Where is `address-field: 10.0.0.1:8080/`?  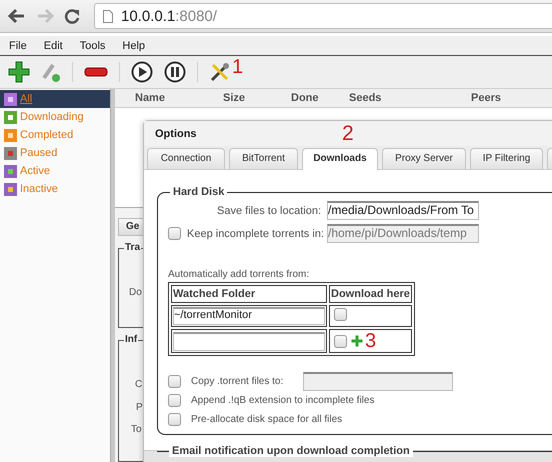
address-field: 10.0.0.1:8080/ is located at coordinates (323, 16).